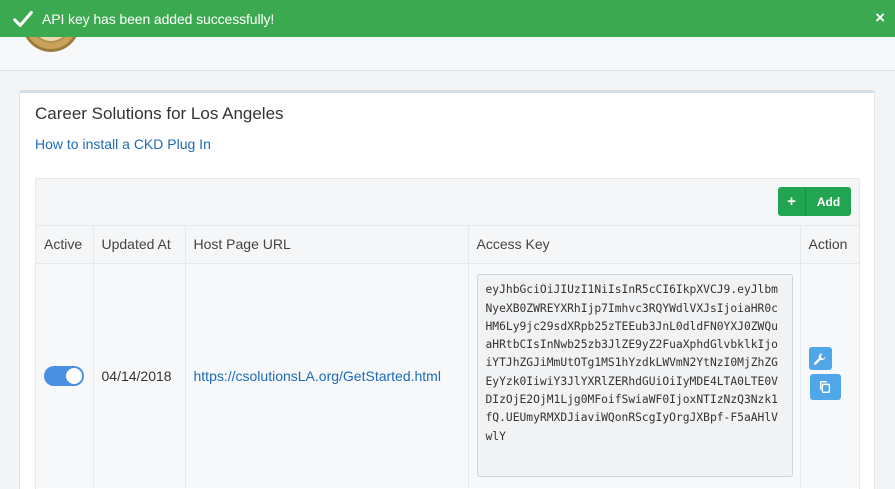 Image resolution: width=895 pixels, height=489 pixels. I want to click on close-icon: ×, so click(880, 18).